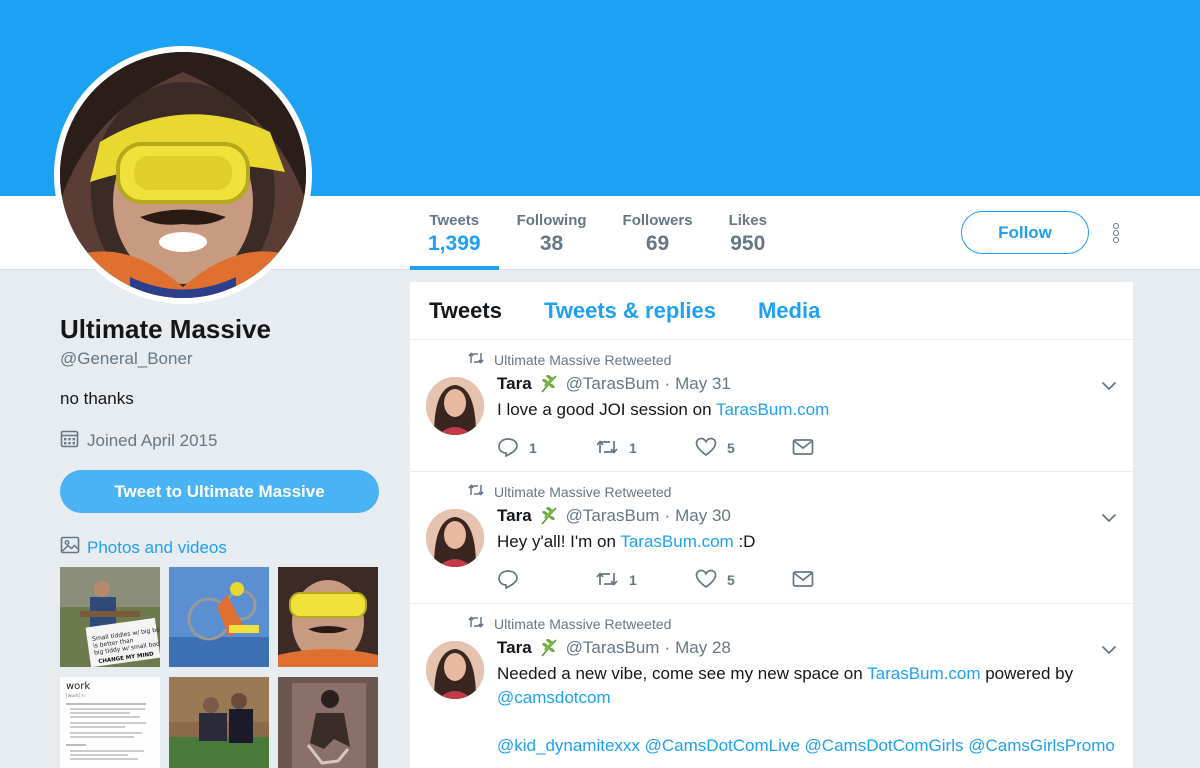  I want to click on doc-text: [wurk] n., so click(76, 696).